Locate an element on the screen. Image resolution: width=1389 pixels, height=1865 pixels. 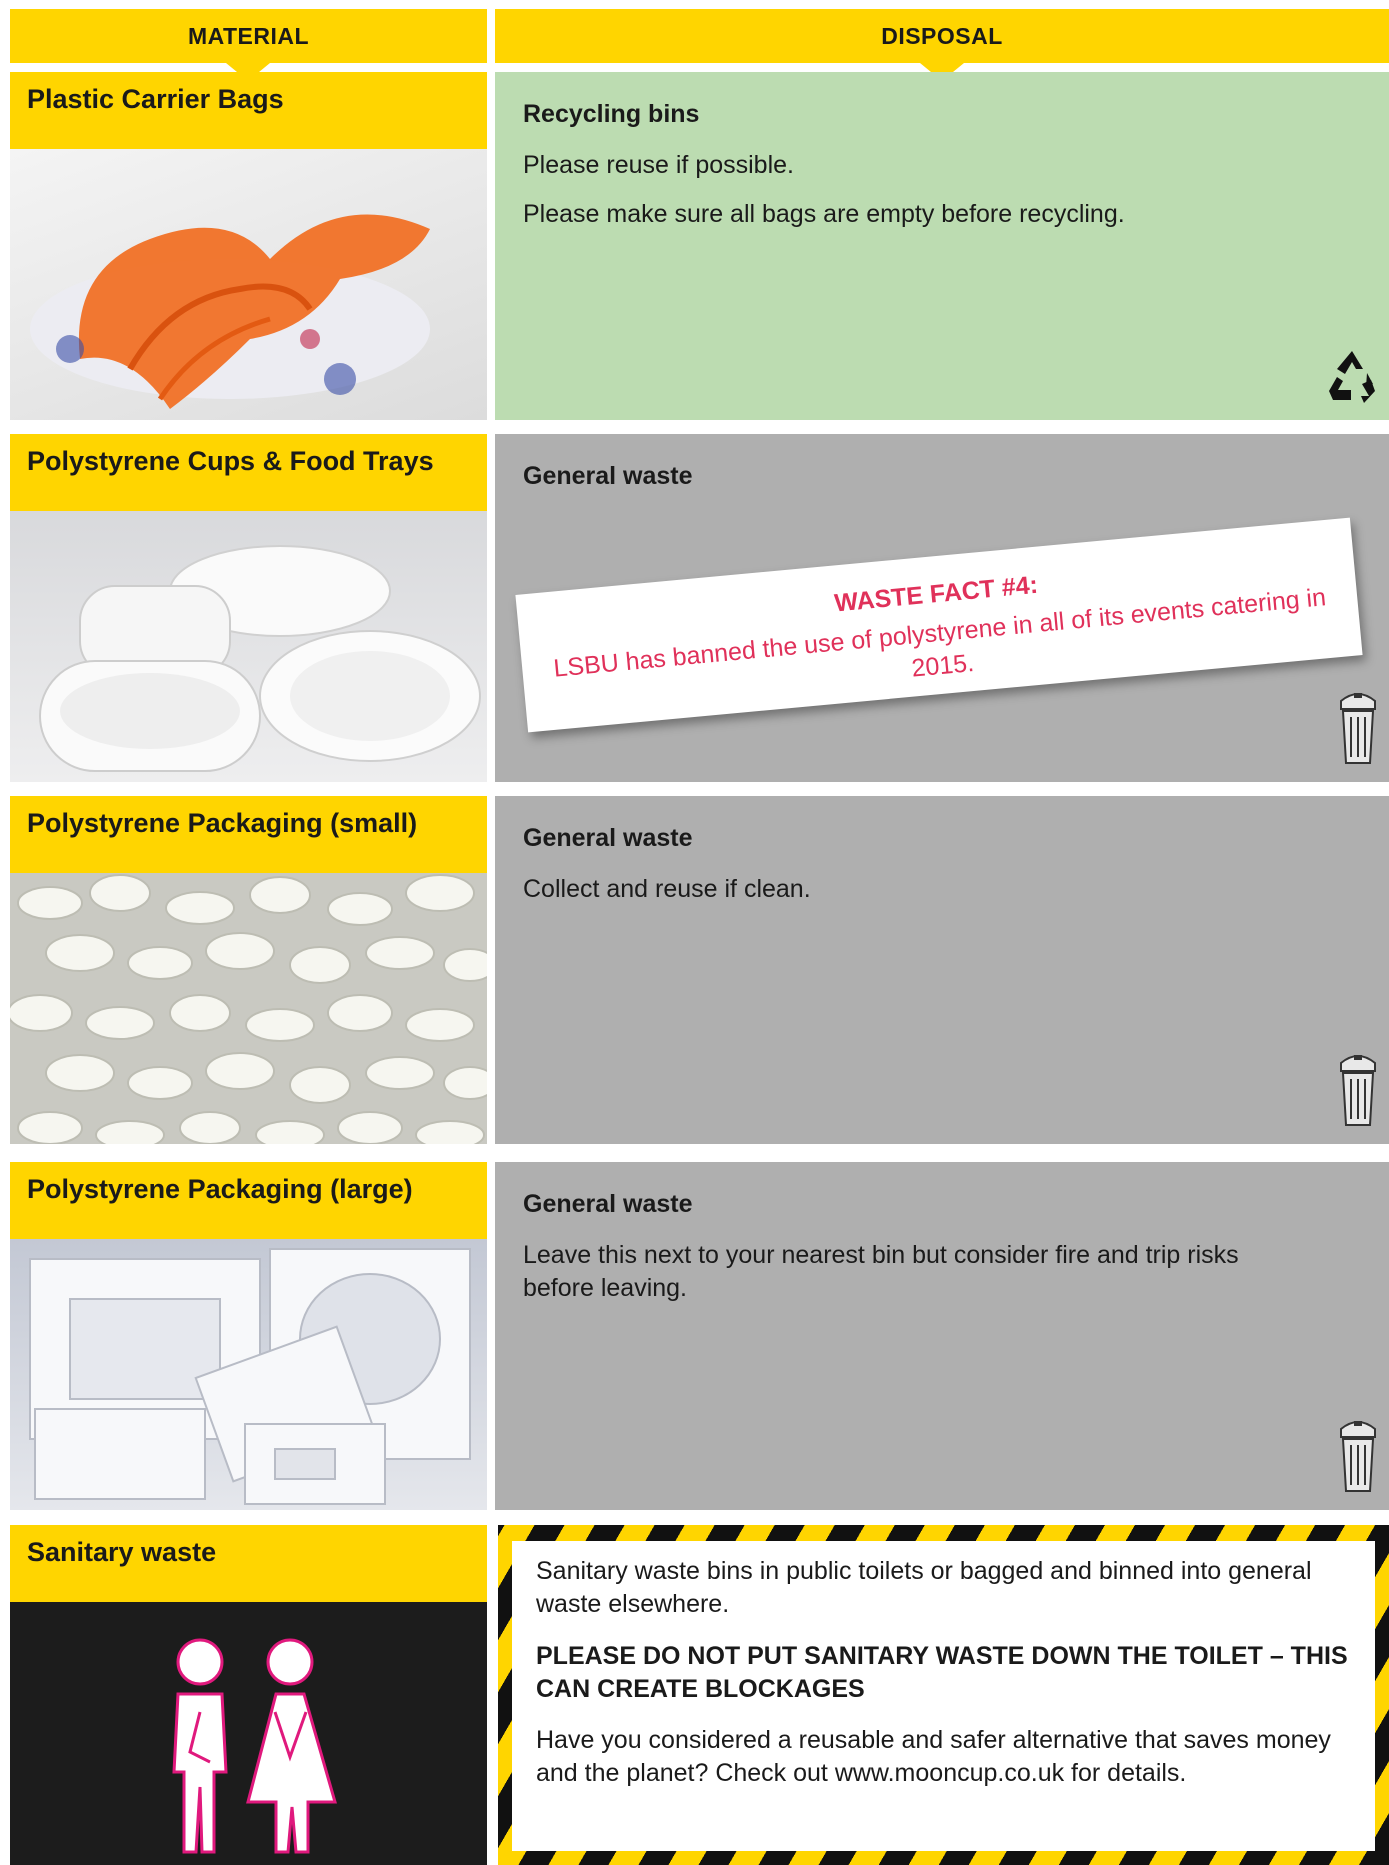
plastic-bags-photo is located at coordinates (248, 284).